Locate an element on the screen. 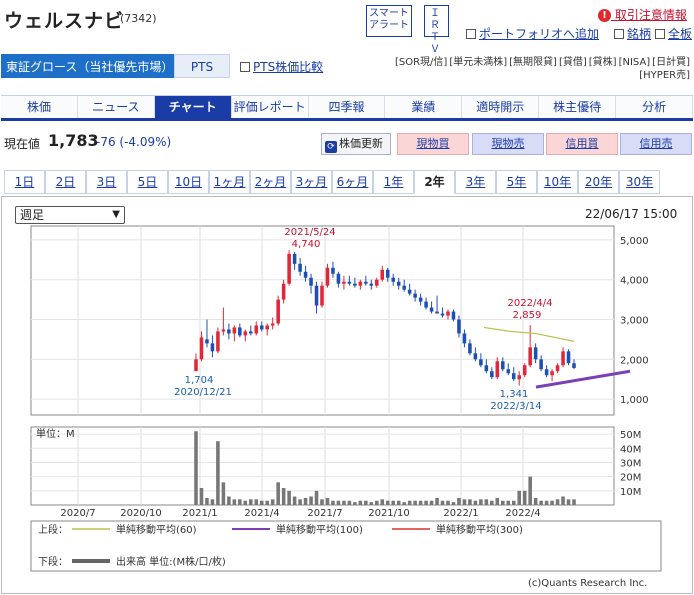  x-tick-label: 2022/4 is located at coordinates (522, 513).